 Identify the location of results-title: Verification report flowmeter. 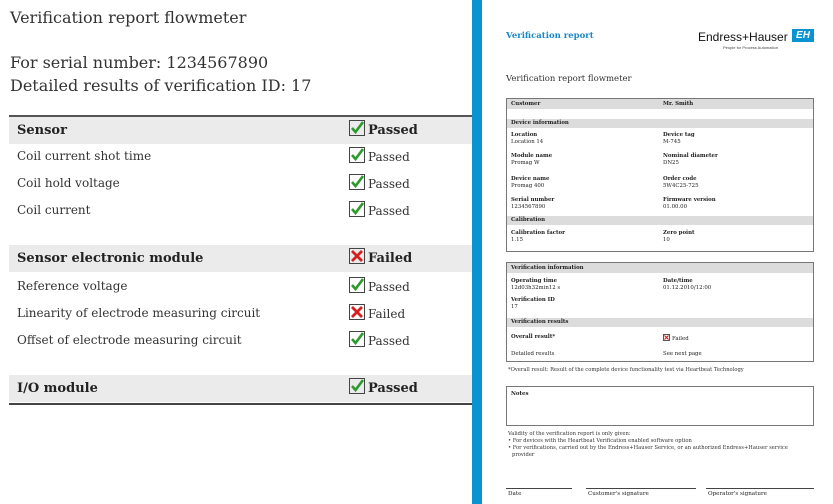
(128, 17).